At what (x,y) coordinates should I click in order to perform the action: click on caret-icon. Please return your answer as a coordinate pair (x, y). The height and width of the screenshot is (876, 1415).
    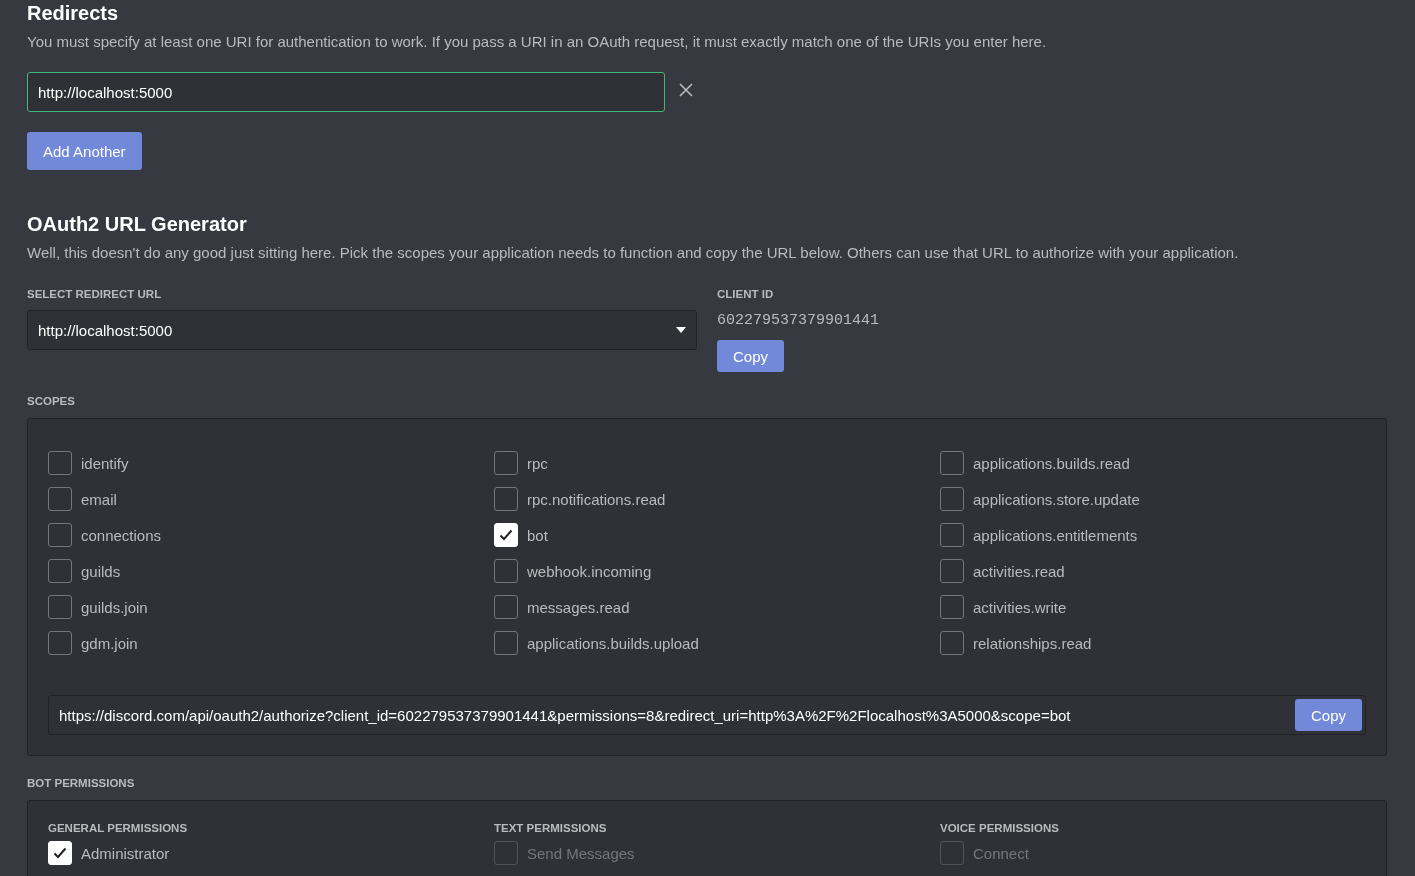
    Looking at the image, I should click on (681, 330).